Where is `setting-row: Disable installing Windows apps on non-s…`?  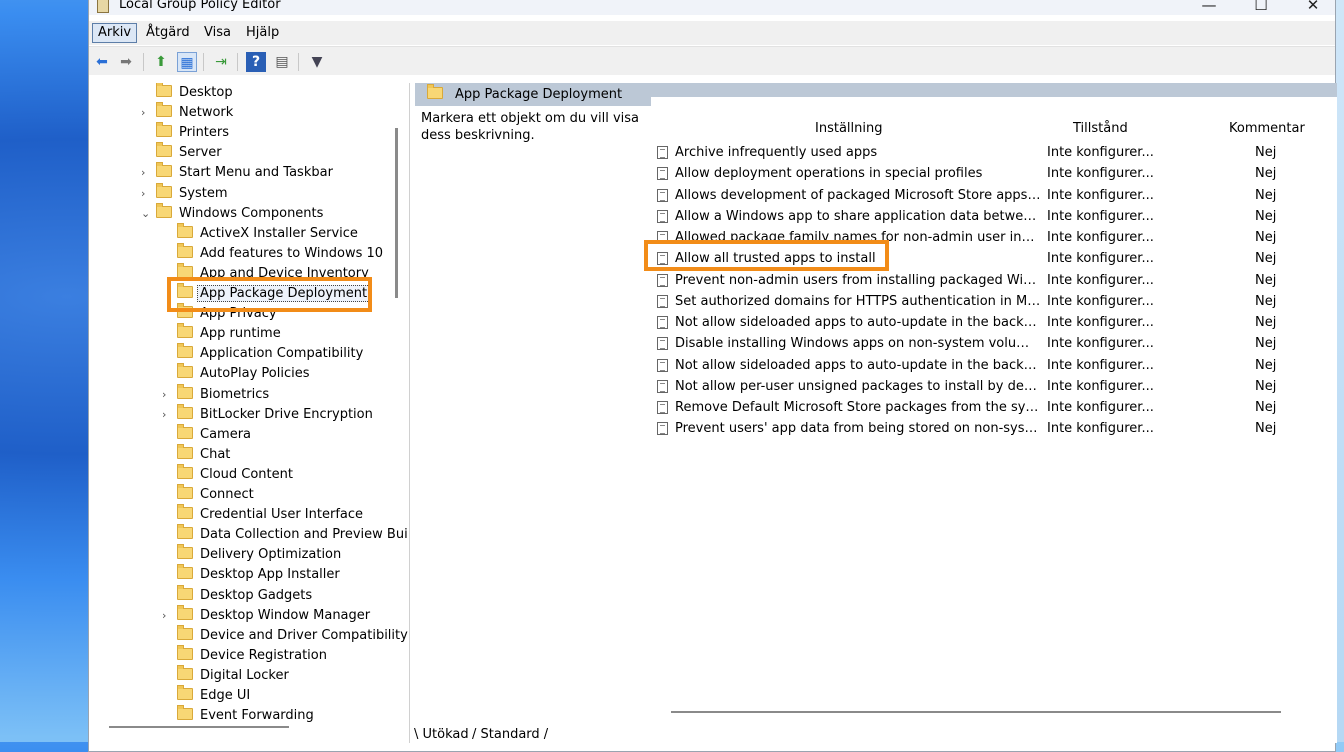 setting-row: Disable installing Windows apps on non-s… is located at coordinates (987, 343).